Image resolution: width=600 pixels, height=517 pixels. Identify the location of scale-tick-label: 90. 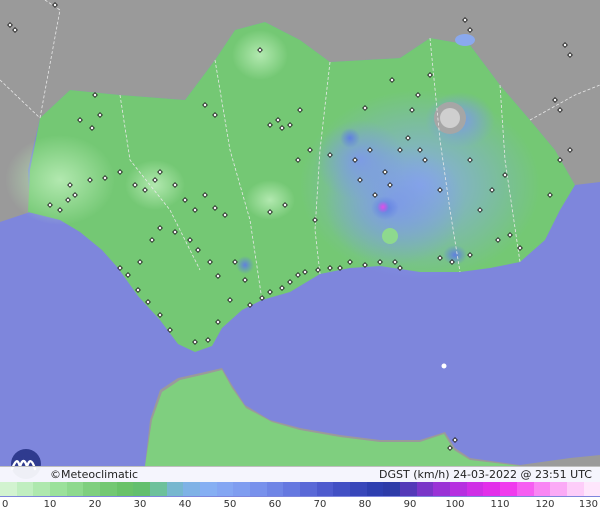
(410, 504).